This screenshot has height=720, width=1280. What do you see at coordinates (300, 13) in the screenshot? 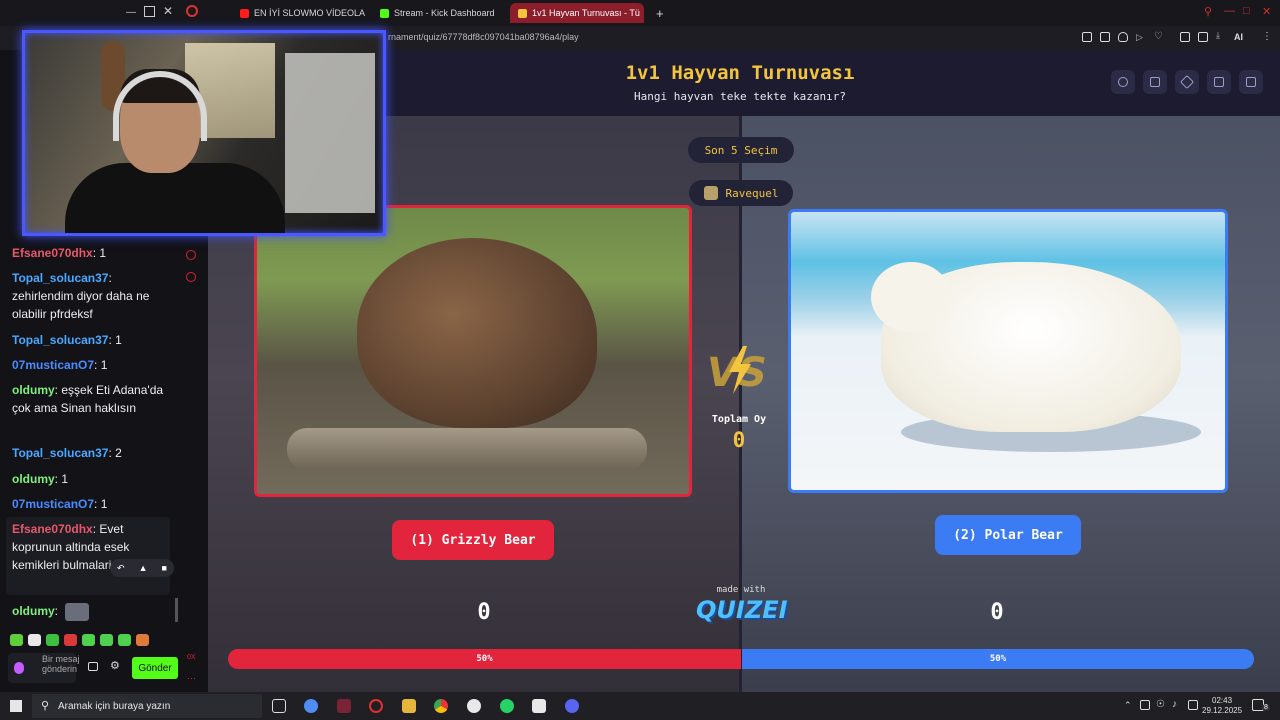
I see `tab-slowmo: EN İYİ SLOWMO VİDEOLA` at bounding box center [300, 13].